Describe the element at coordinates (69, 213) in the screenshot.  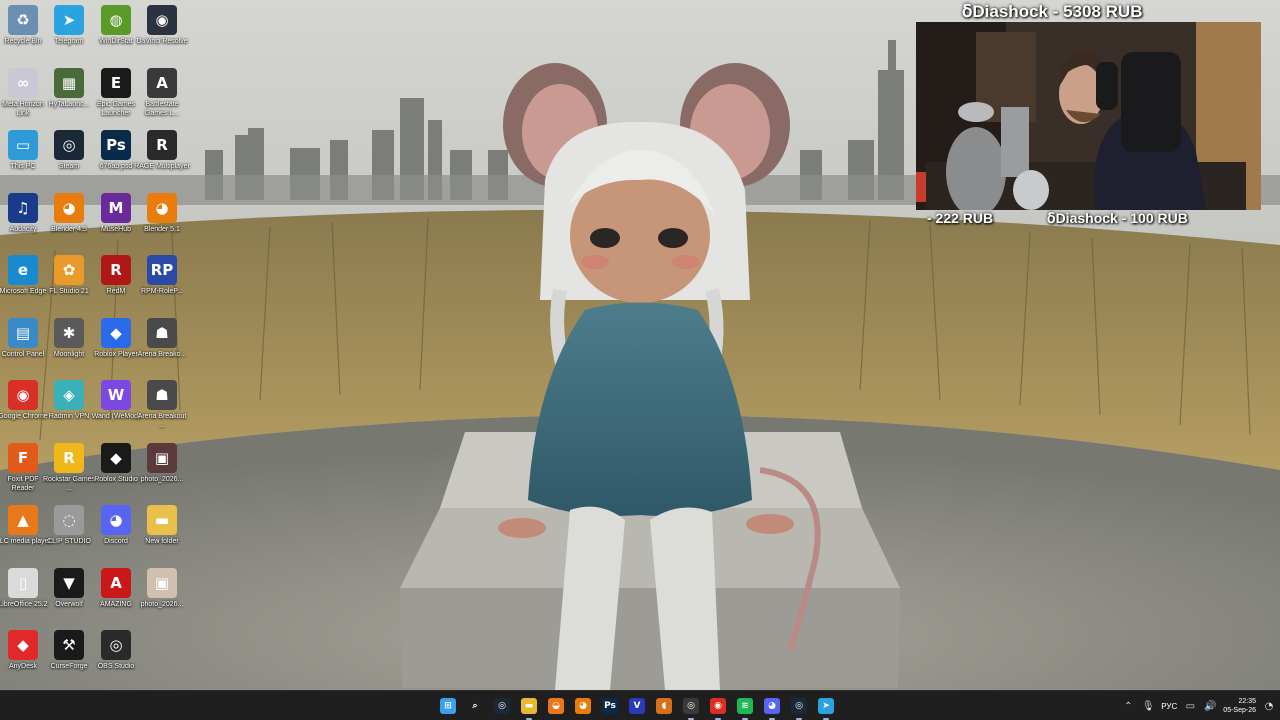
I see `desktop-shortcut: ◕ Blender 4.5` at that location.